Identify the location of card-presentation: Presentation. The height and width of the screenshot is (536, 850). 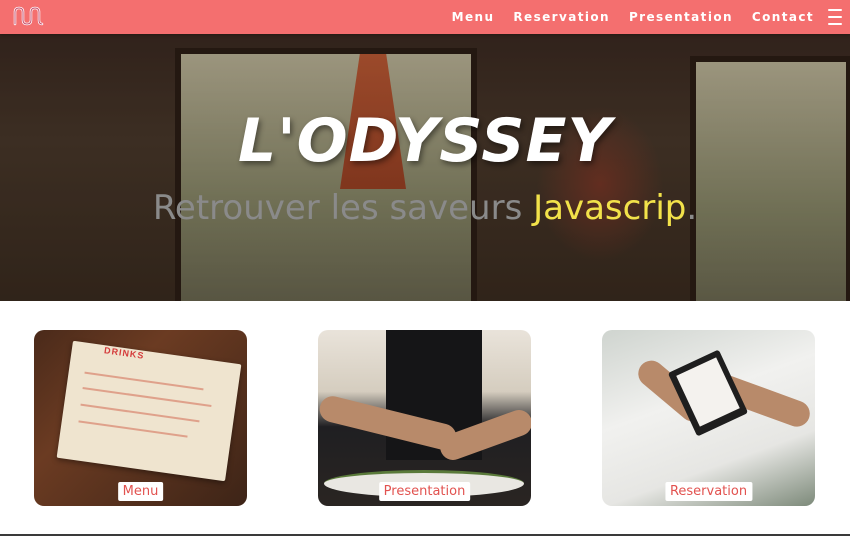
(424, 418).